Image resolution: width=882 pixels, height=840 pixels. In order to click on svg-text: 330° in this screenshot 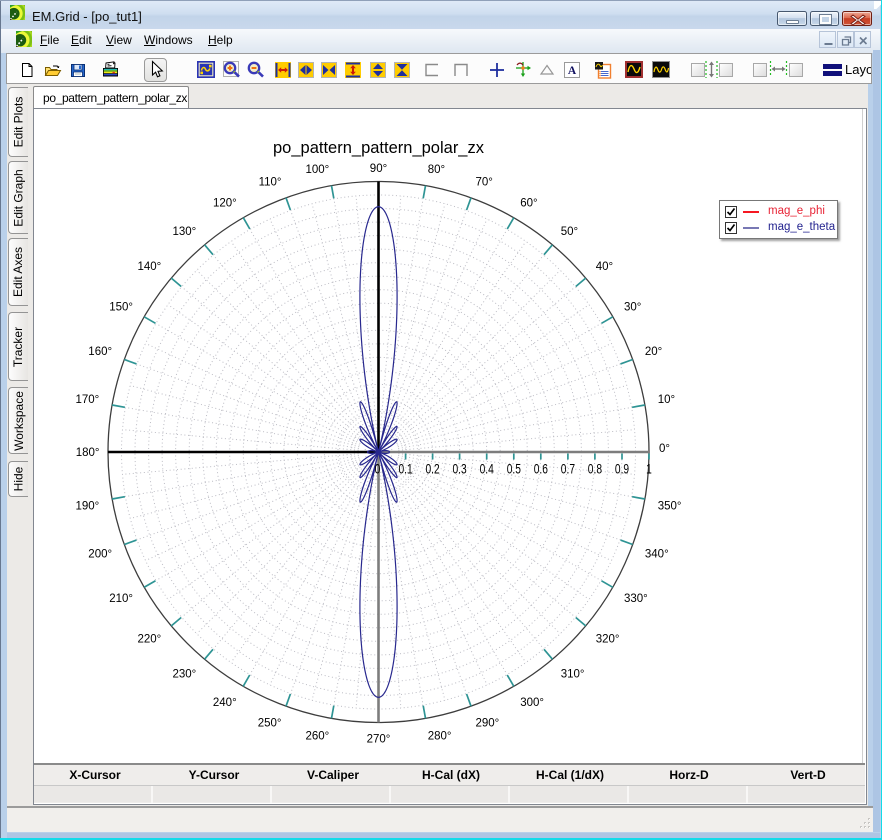, I will do `click(636, 599)`.